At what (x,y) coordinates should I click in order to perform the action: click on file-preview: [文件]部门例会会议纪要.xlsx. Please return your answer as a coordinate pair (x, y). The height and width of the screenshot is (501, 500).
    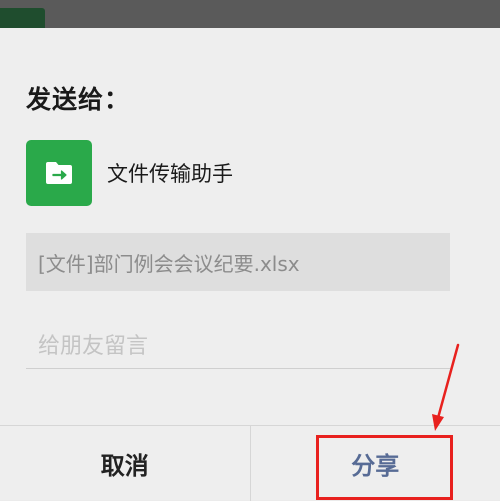
    Looking at the image, I should click on (238, 262).